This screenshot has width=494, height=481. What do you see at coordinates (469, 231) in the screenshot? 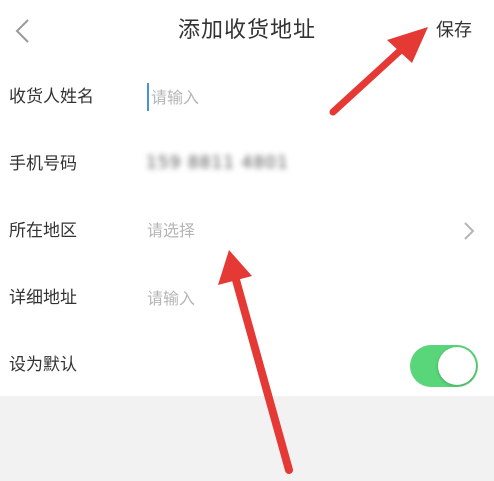
I see `chevron-right-icon` at bounding box center [469, 231].